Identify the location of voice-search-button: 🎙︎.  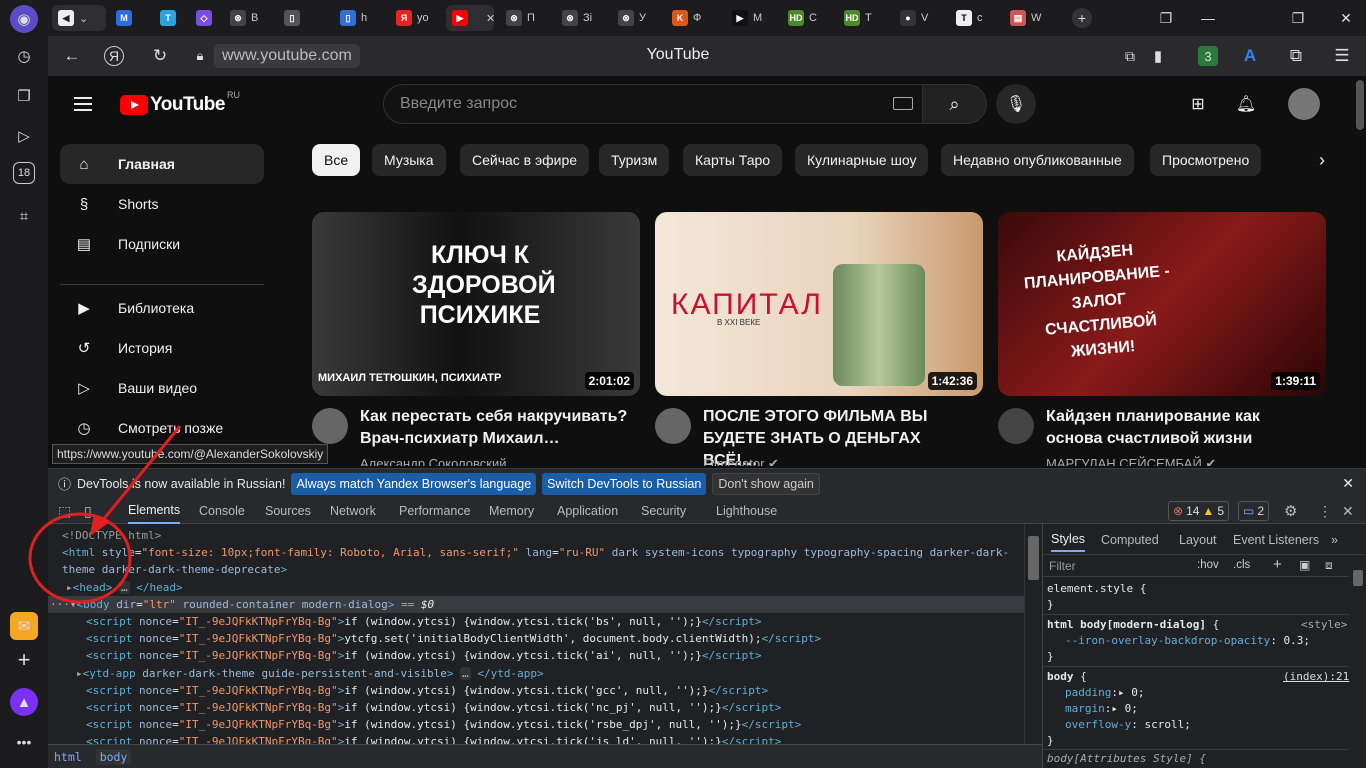
(1016, 104).